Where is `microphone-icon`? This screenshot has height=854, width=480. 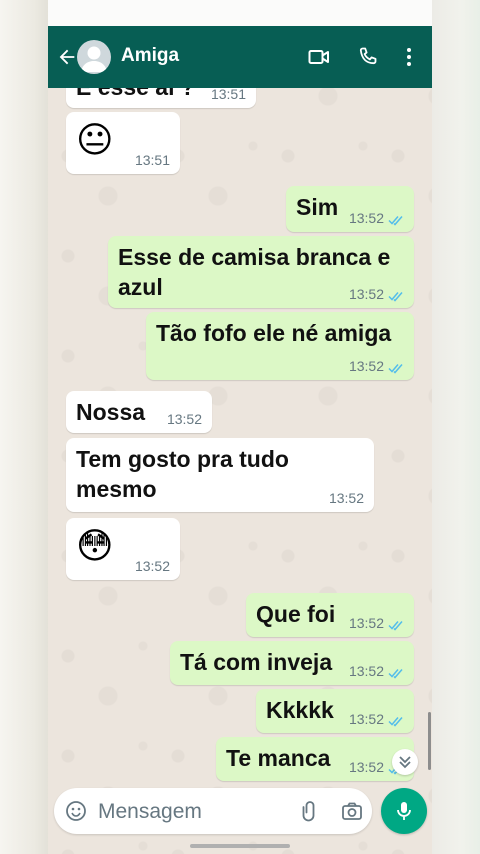 microphone-icon is located at coordinates (404, 811).